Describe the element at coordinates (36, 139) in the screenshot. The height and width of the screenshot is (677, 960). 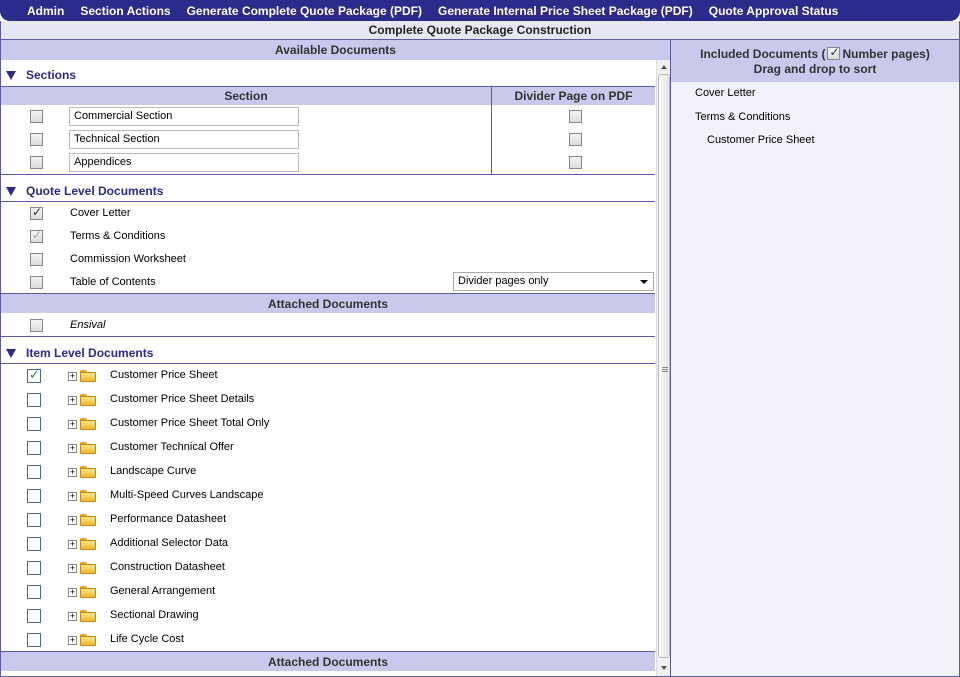
I see `section-checkbox-technical` at that location.